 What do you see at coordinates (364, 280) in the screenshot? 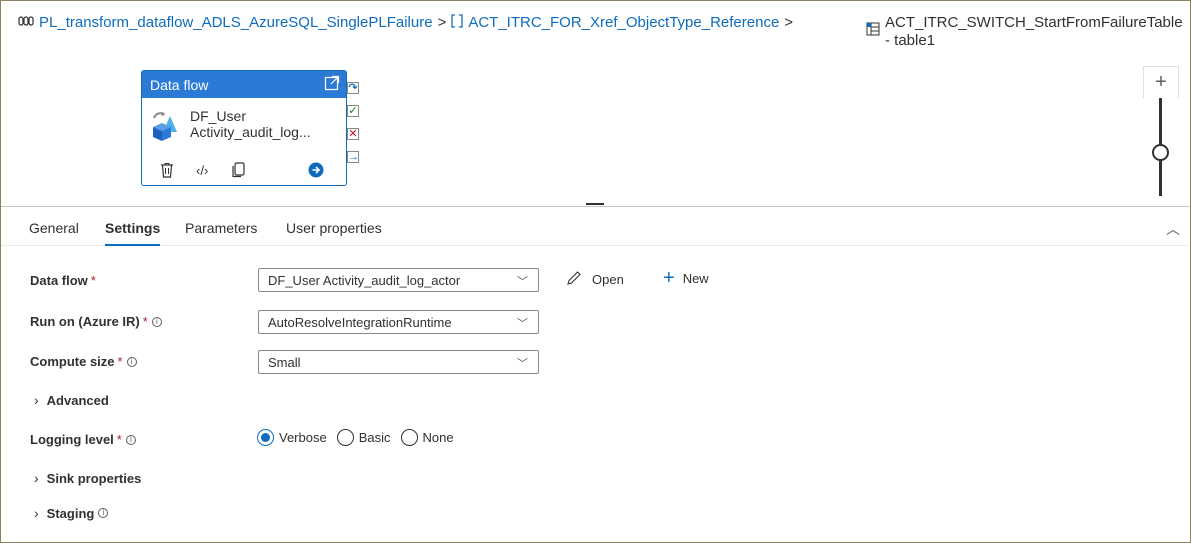
I see `dataflow-select-value: DF_User Activity_audit_log_actor` at bounding box center [364, 280].